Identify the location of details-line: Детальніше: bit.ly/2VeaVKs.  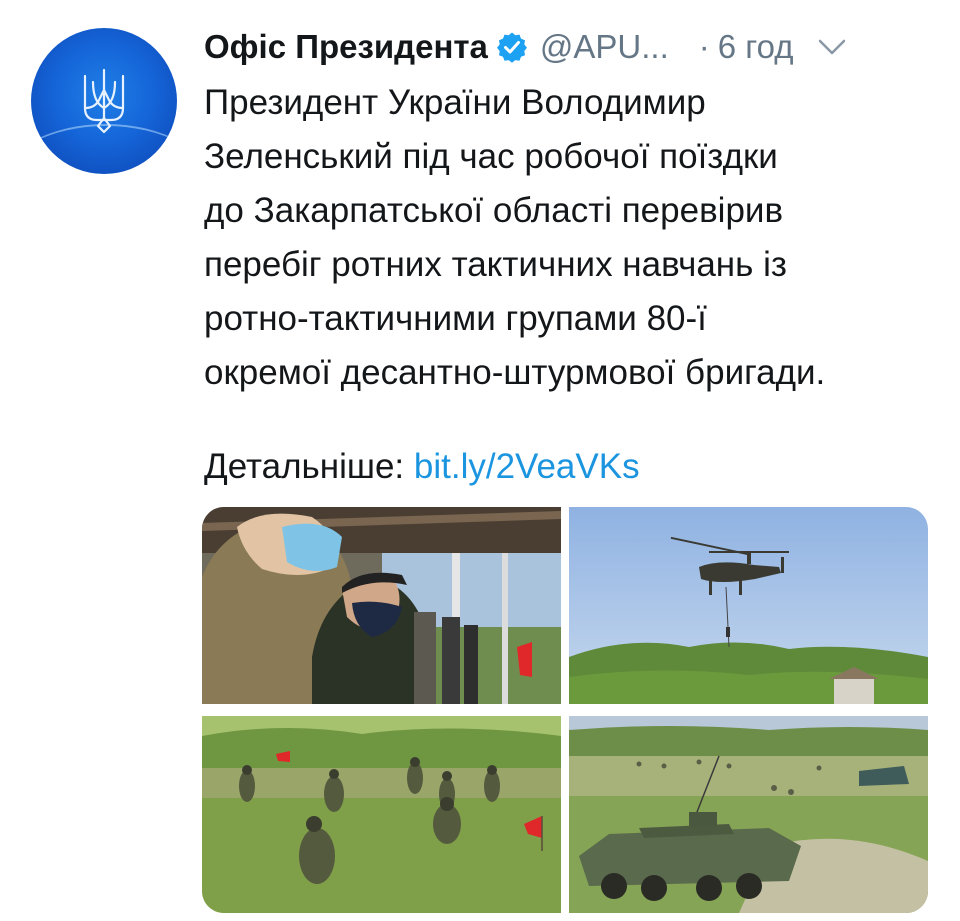
(422, 467).